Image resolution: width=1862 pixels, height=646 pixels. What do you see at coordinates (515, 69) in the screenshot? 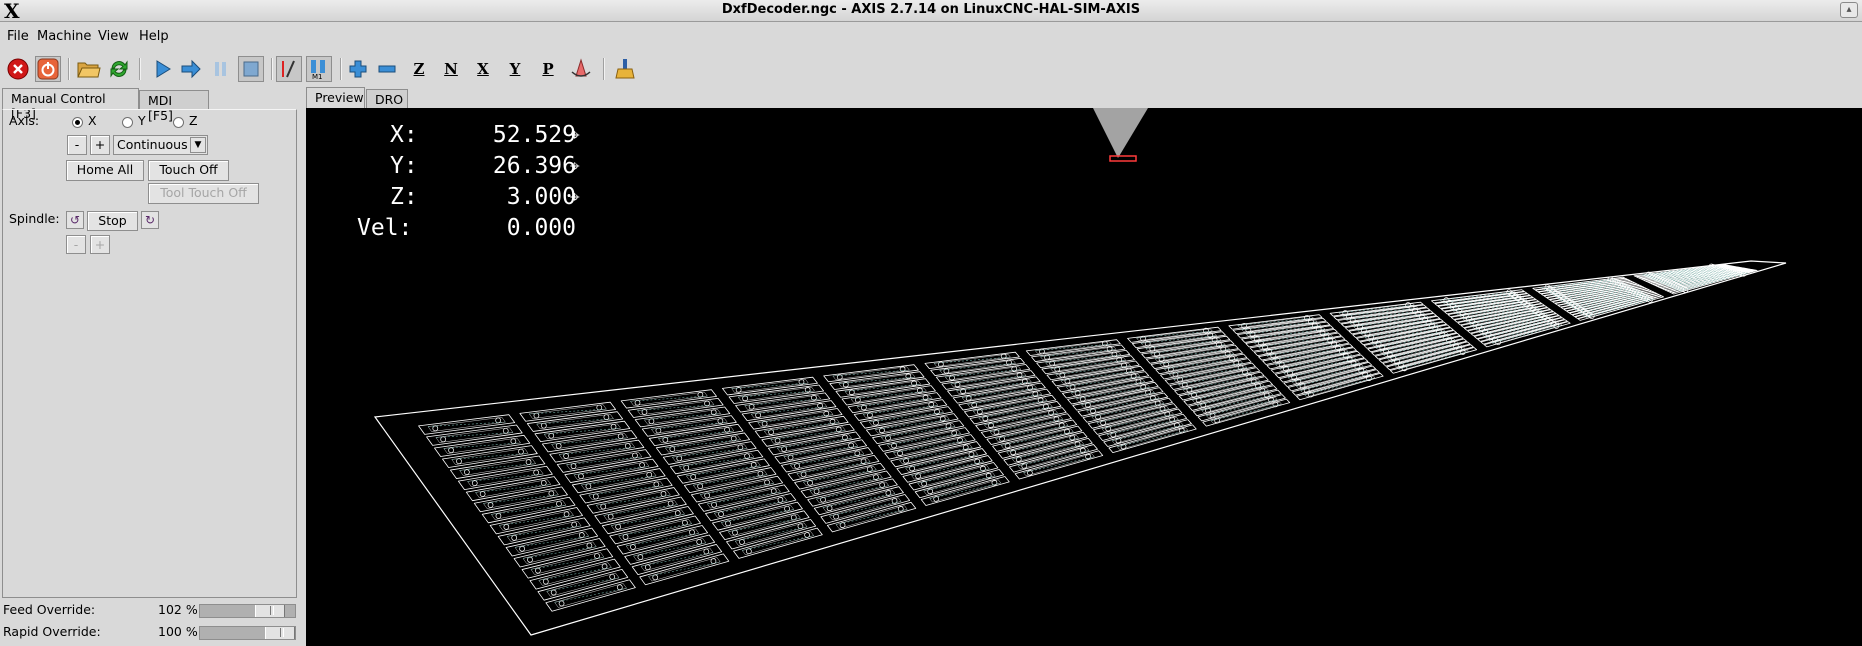
I see `view-y-icon: Y` at bounding box center [515, 69].